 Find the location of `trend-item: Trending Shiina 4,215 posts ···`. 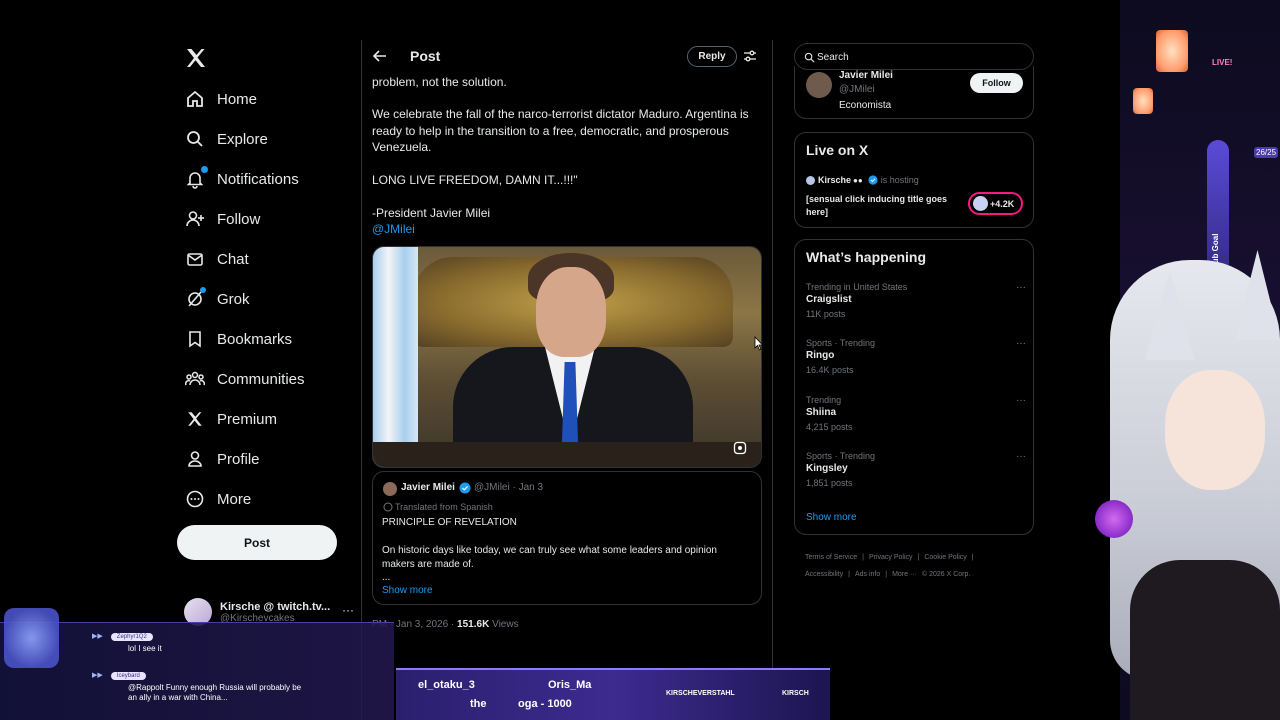

trend-item: Trending Shiina 4,215 posts ··· is located at coordinates (916, 419).